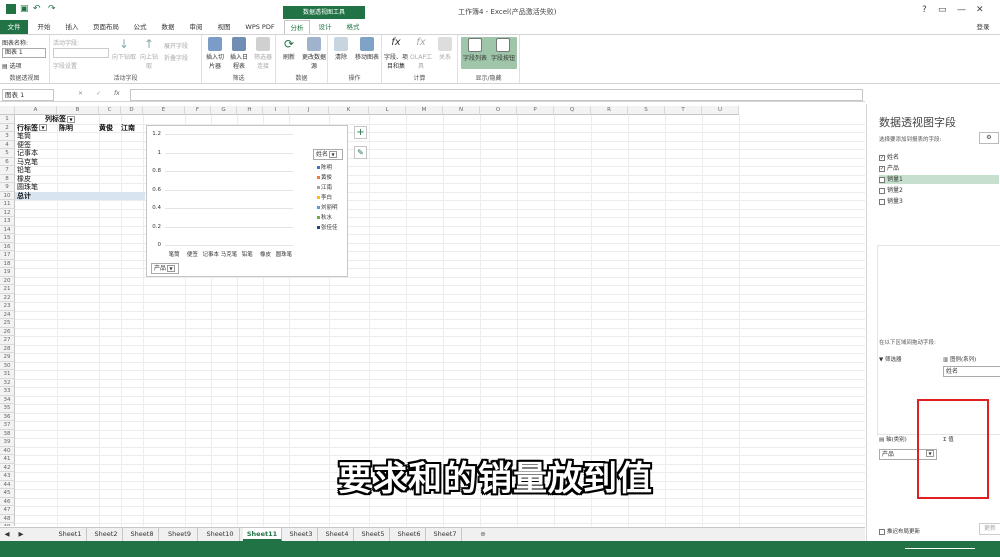  Describe the element at coordinates (180, 534) in the screenshot. I see `sheet-tab-Sheet9: Sheet9` at that location.